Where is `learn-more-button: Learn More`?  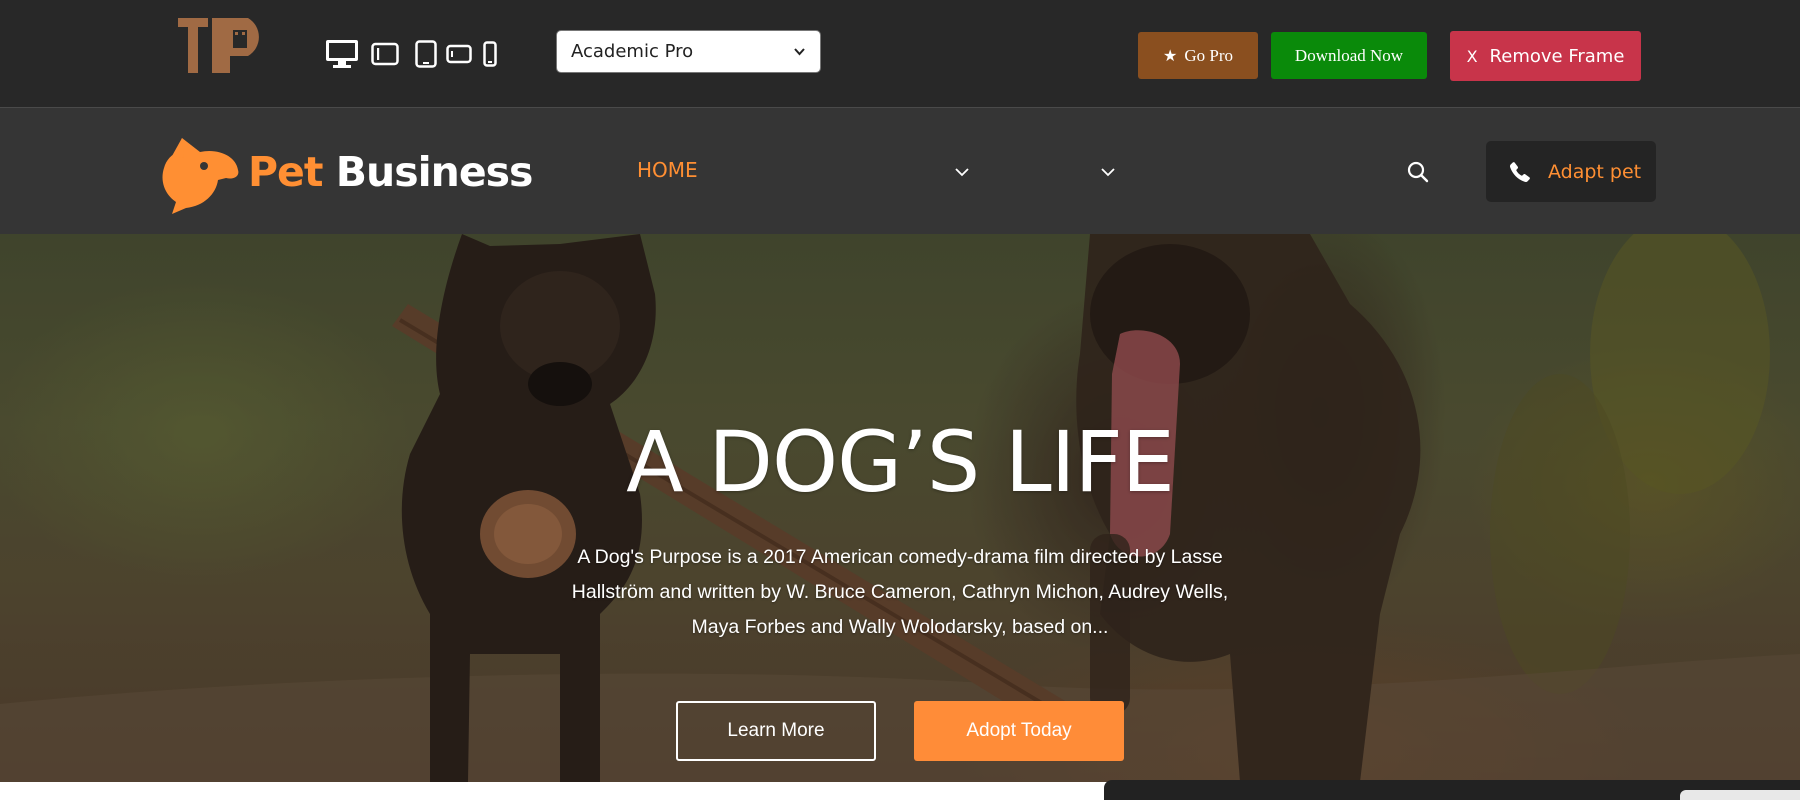 learn-more-button: Learn More is located at coordinates (776, 731).